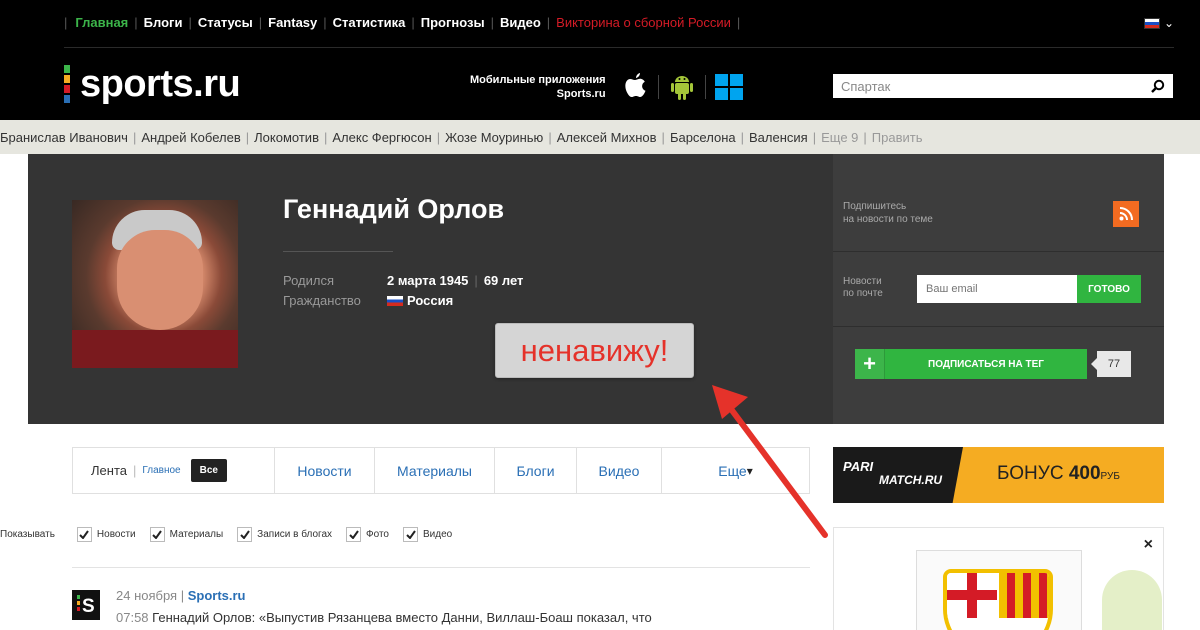 This screenshot has height=630, width=1200. Describe the element at coordinates (503, 280) in the screenshot. I see `age-value: 69 лет` at that location.